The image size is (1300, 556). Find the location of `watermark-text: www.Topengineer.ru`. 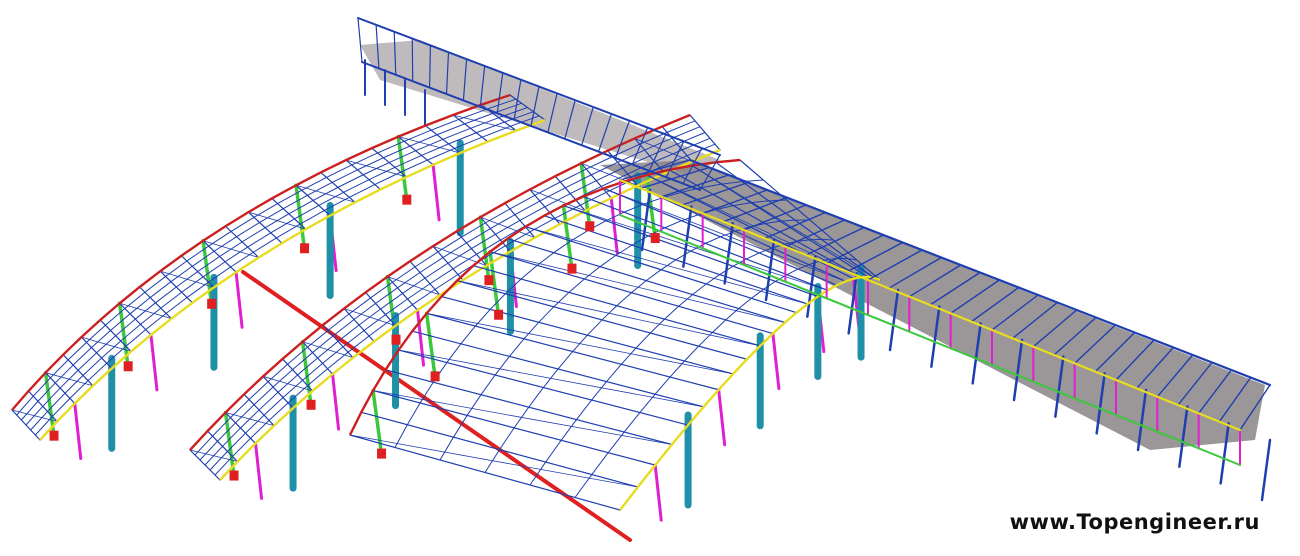

watermark-text: www.Topengineer.ru is located at coordinates (1134, 522).